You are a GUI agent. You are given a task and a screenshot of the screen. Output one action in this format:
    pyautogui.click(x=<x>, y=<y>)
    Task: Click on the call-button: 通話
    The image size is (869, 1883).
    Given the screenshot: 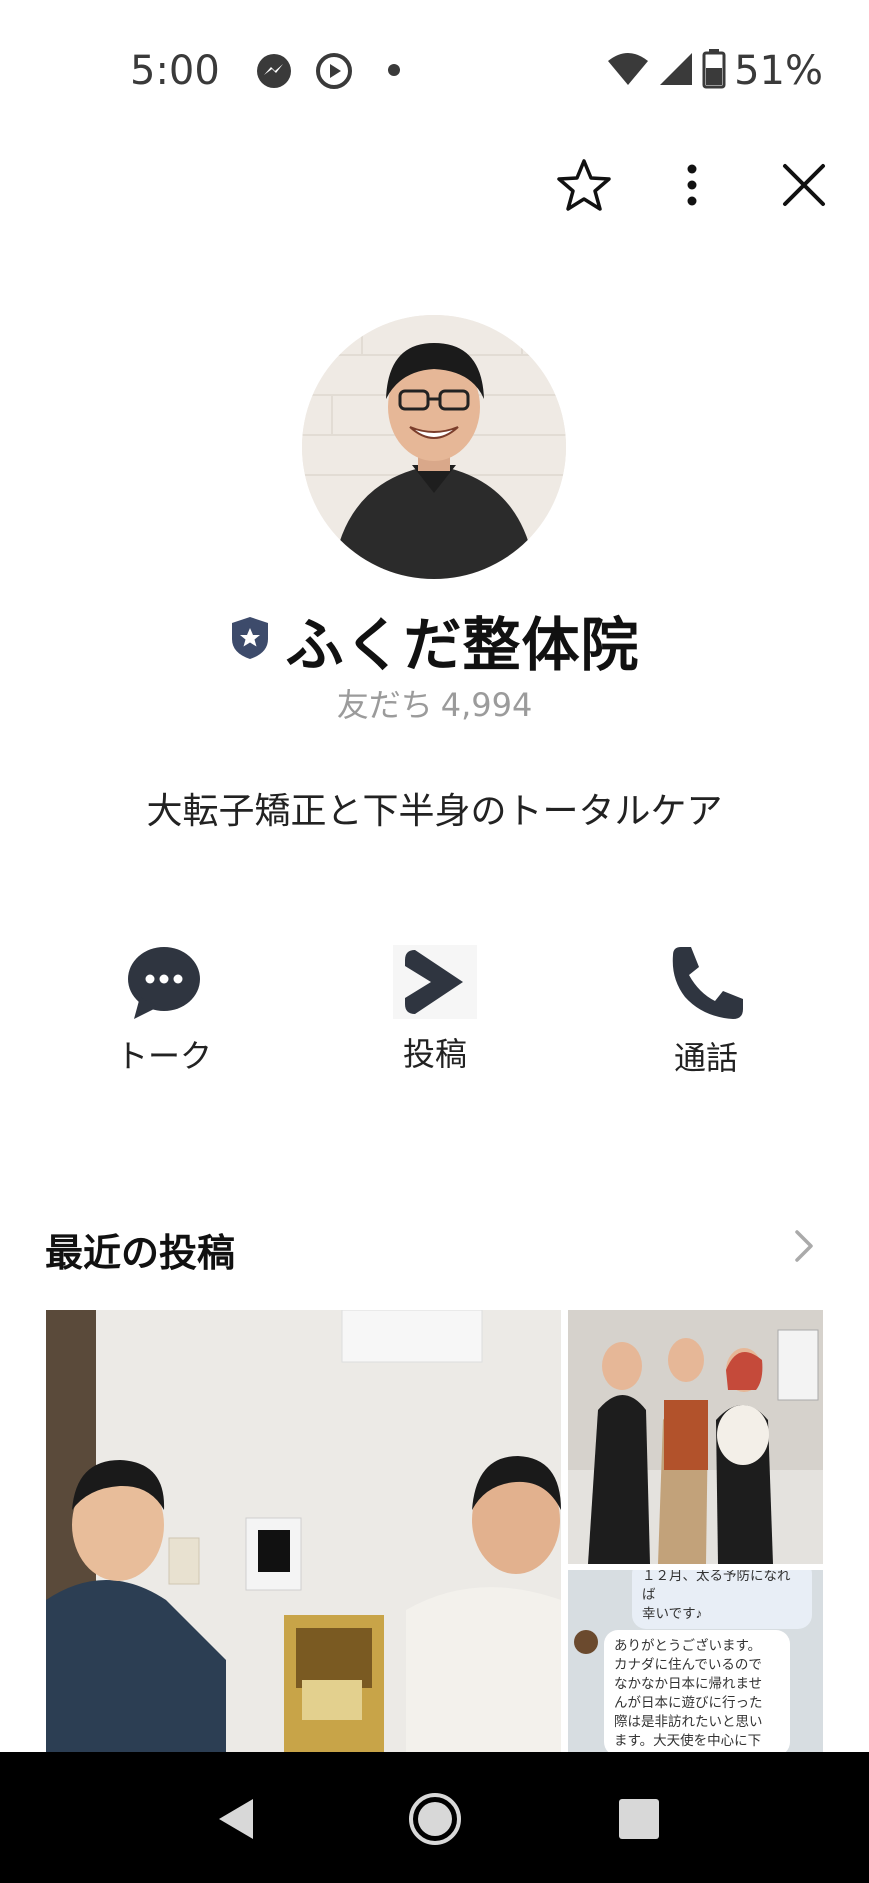 What is the action you would take?
    pyautogui.click(x=706, y=1011)
    